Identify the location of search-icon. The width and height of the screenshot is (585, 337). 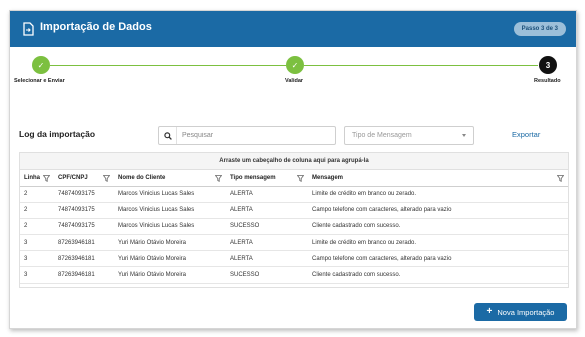
(167, 135).